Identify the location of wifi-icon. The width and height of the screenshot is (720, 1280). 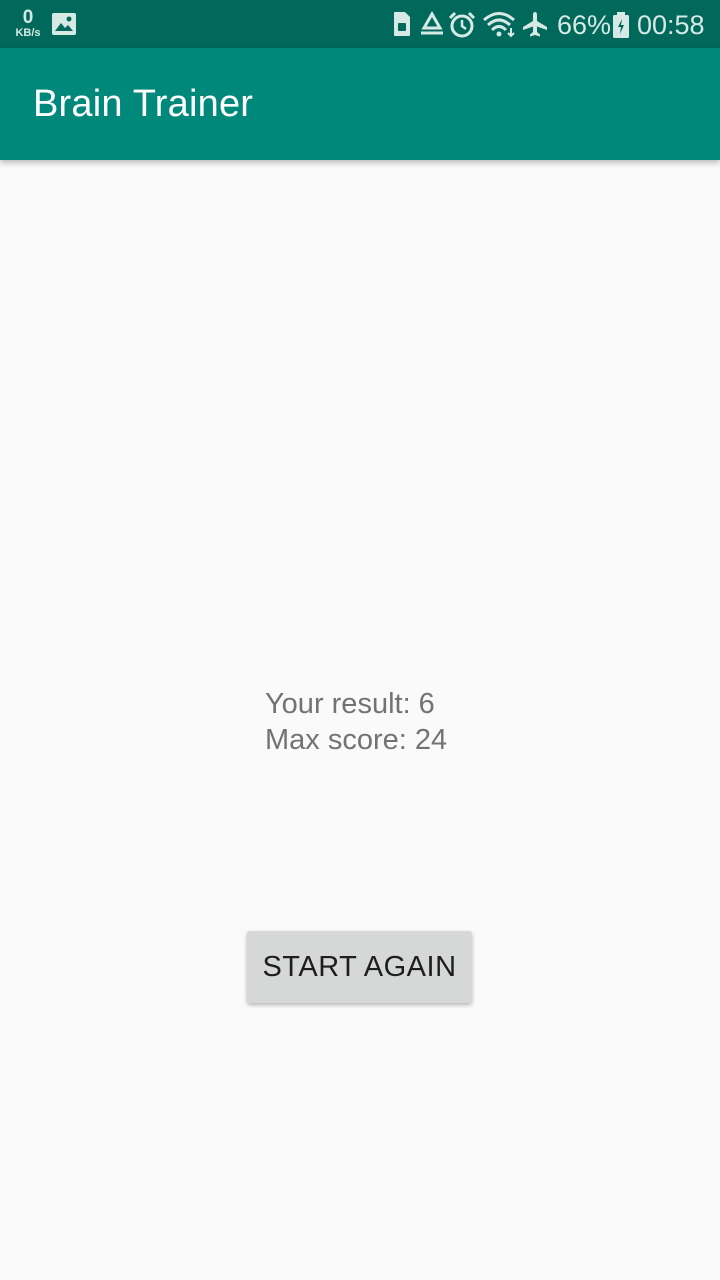
(500, 26).